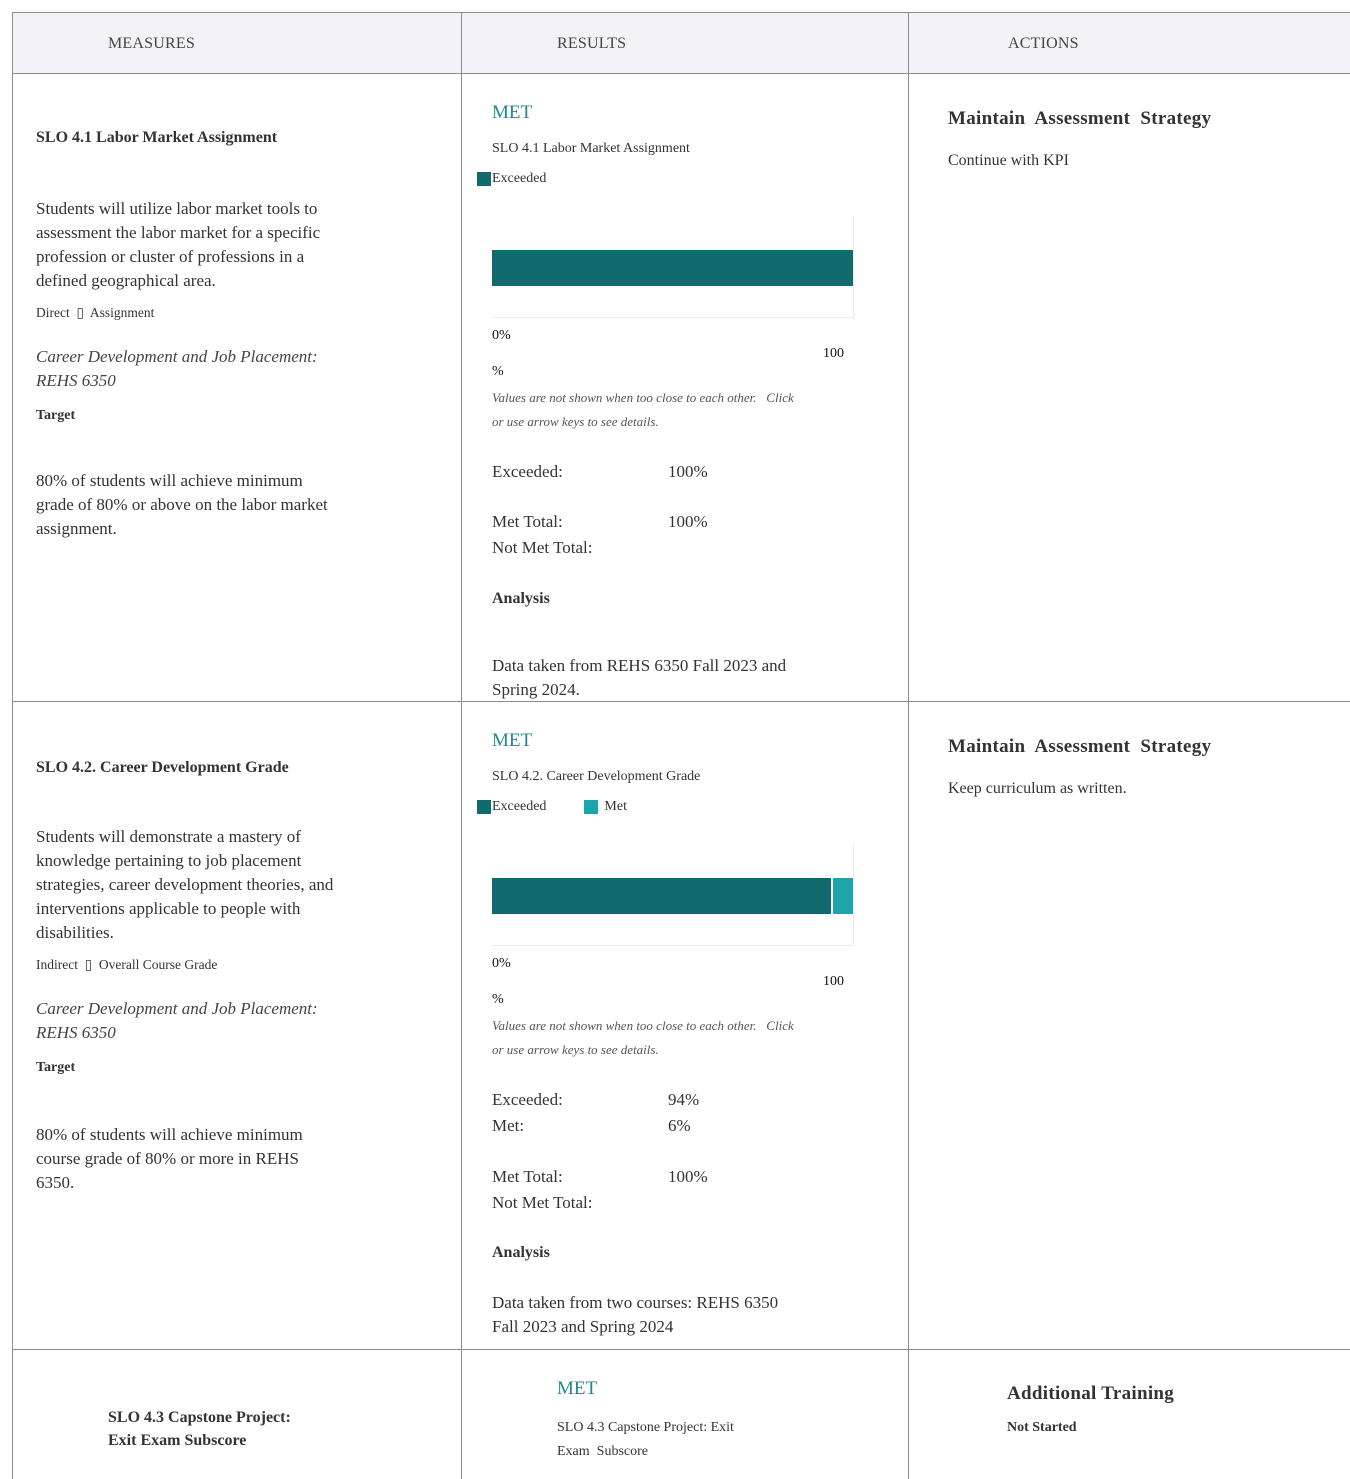 The width and height of the screenshot is (1350, 1479). I want to click on table-border-left, so click(12, 745).